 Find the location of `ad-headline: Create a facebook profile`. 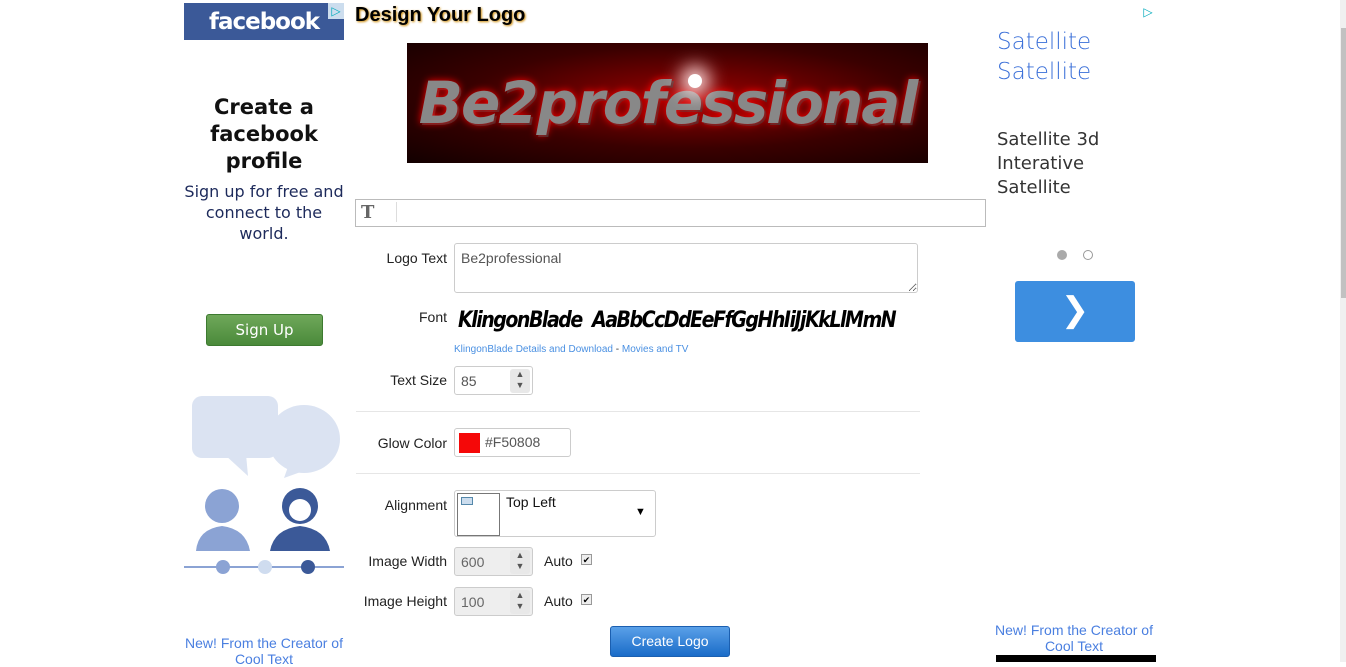

ad-headline: Create a facebook profile is located at coordinates (264, 134).